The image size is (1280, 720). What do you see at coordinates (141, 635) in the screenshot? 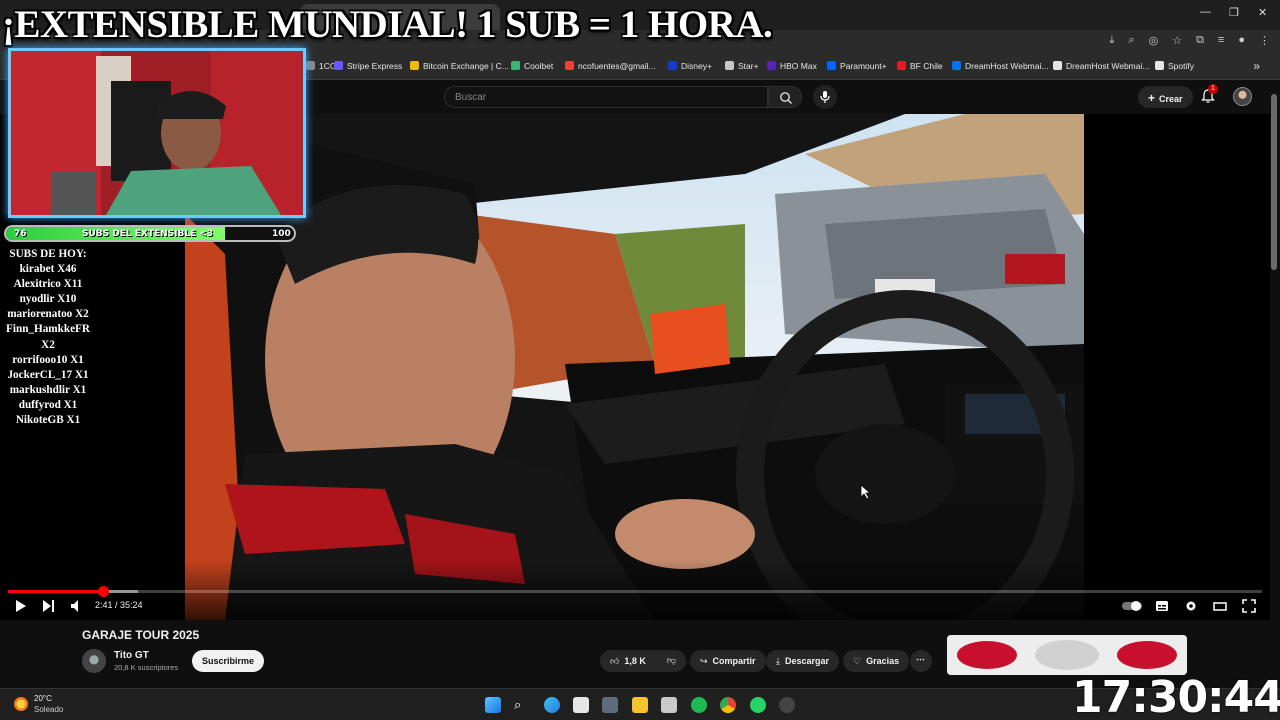
I see `video-title: GARAJE TOUR 2025` at bounding box center [141, 635].